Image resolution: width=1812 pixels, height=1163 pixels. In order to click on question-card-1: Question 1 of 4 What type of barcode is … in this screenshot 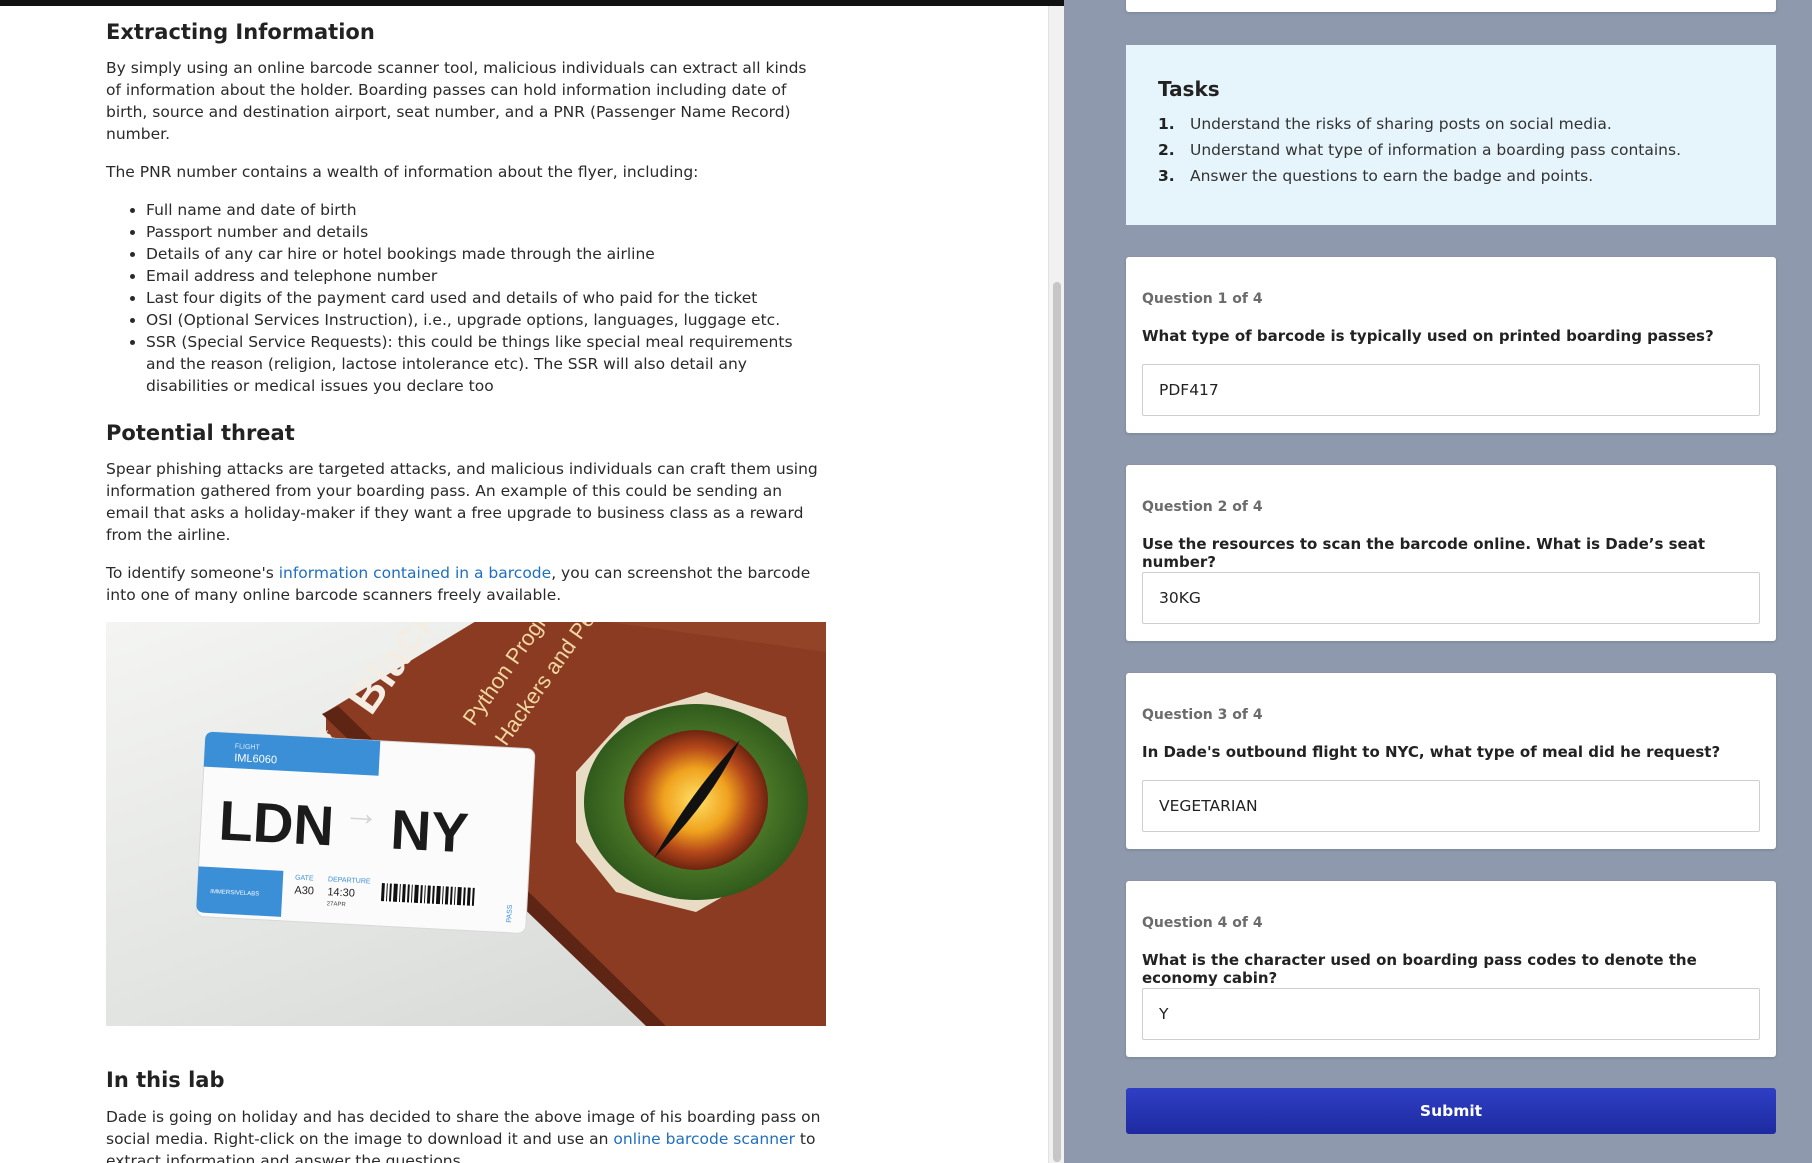, I will do `click(1451, 345)`.